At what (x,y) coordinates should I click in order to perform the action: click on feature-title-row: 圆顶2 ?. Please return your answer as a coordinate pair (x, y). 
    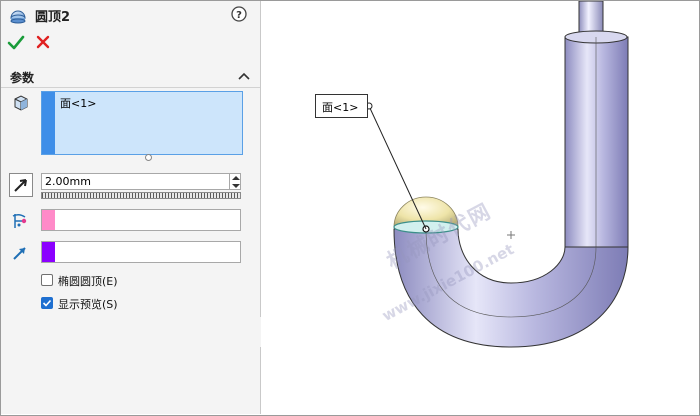
    Looking at the image, I should click on (130, 14).